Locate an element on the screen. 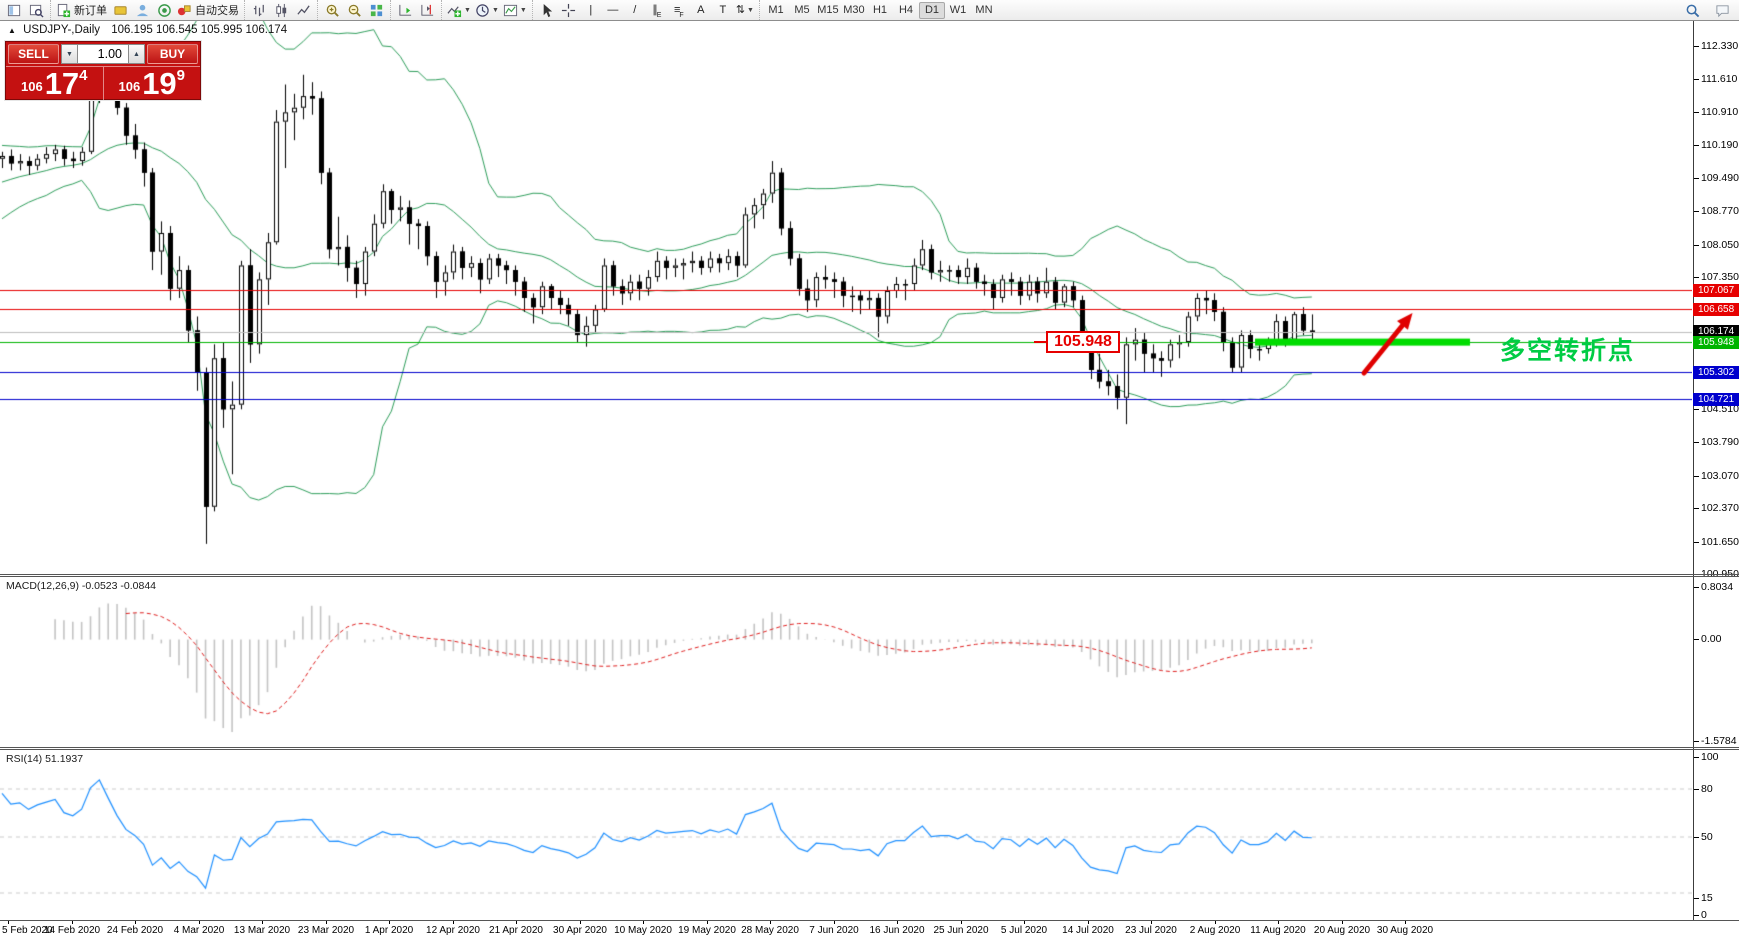 The image size is (1739, 938). zoom-out-icon is located at coordinates (354, 10).